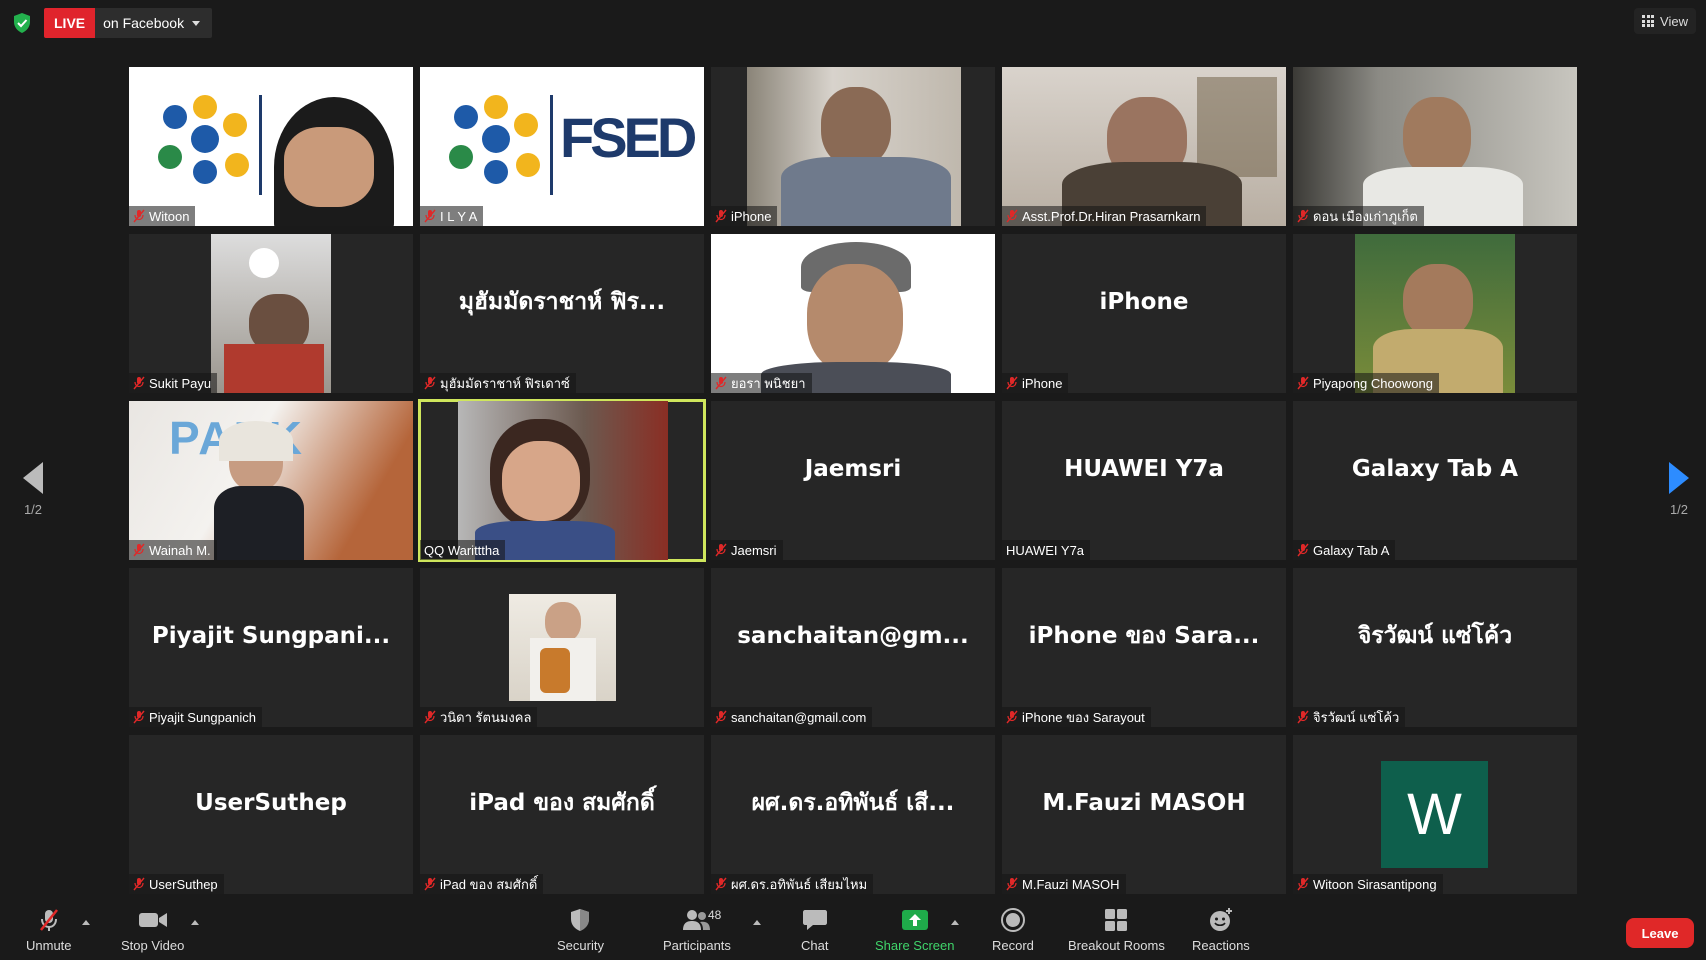 Image resolution: width=1706 pixels, height=960 pixels. Describe the element at coordinates (955, 922) in the screenshot. I see `share-options-caret` at that location.